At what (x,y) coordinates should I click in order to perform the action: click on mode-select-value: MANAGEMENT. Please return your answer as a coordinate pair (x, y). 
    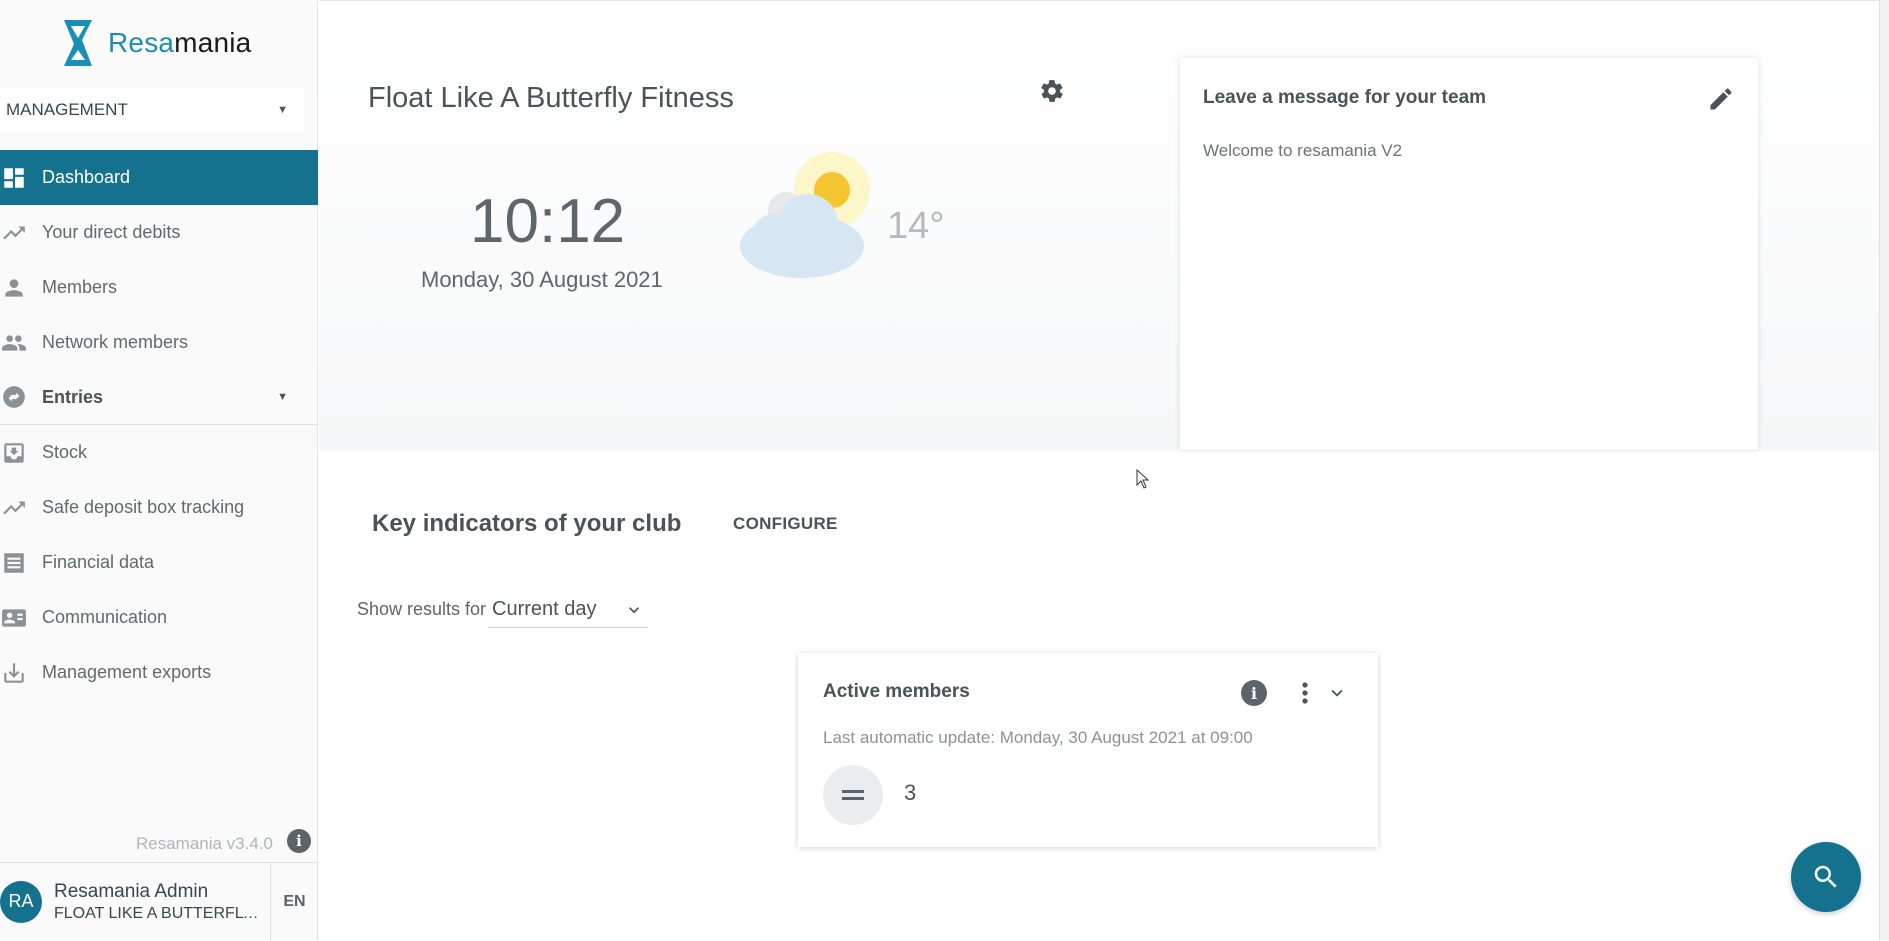
    Looking at the image, I should click on (67, 109).